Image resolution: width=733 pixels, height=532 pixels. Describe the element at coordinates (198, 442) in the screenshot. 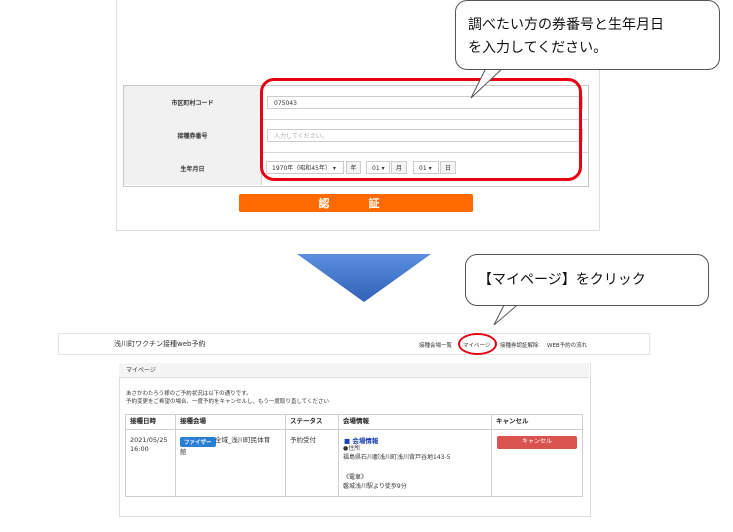

I see `vaccine-badge: ファイザー` at that location.